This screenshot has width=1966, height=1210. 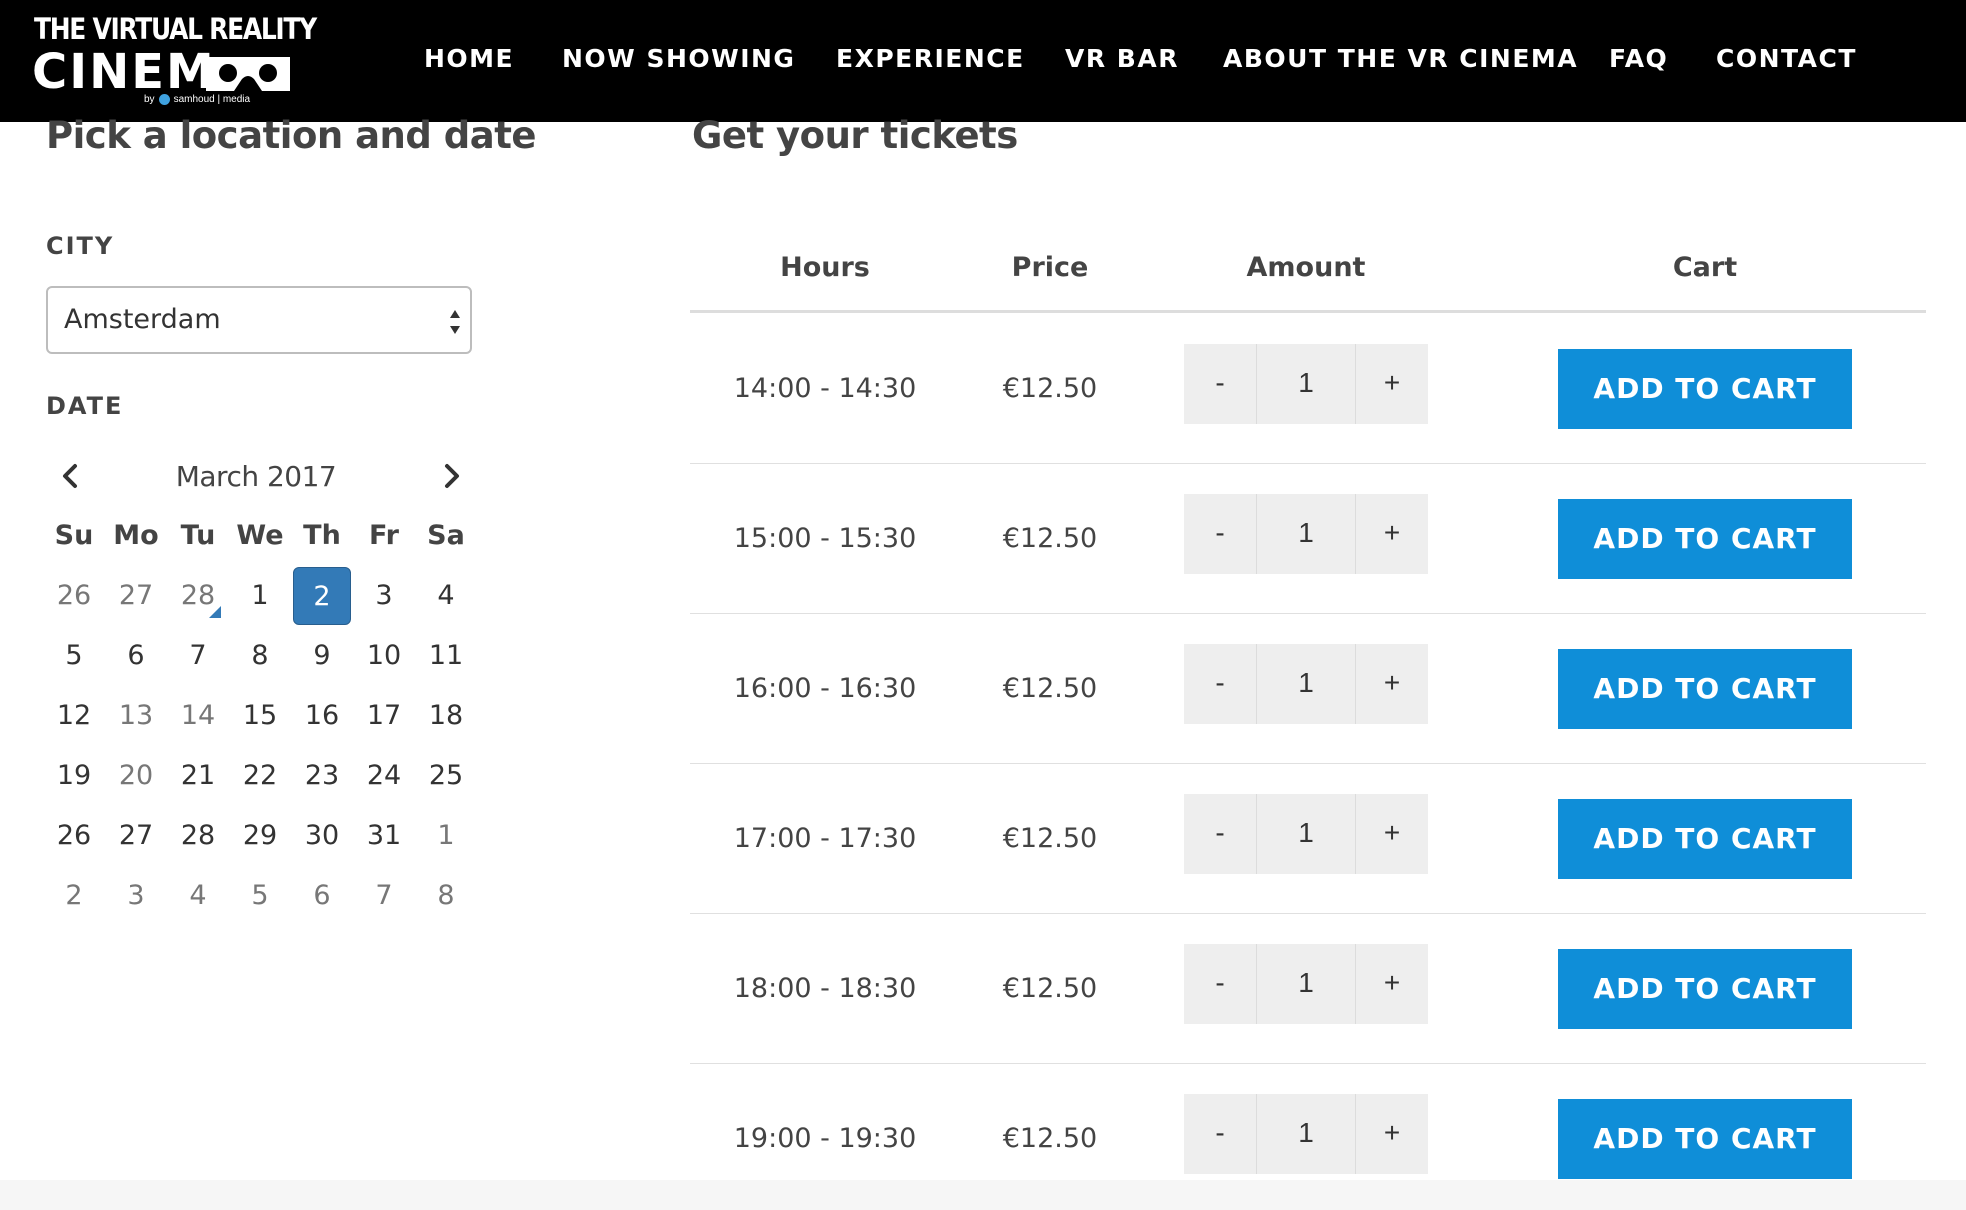 I want to click on calendar-day-number: 4, so click(x=198, y=895).